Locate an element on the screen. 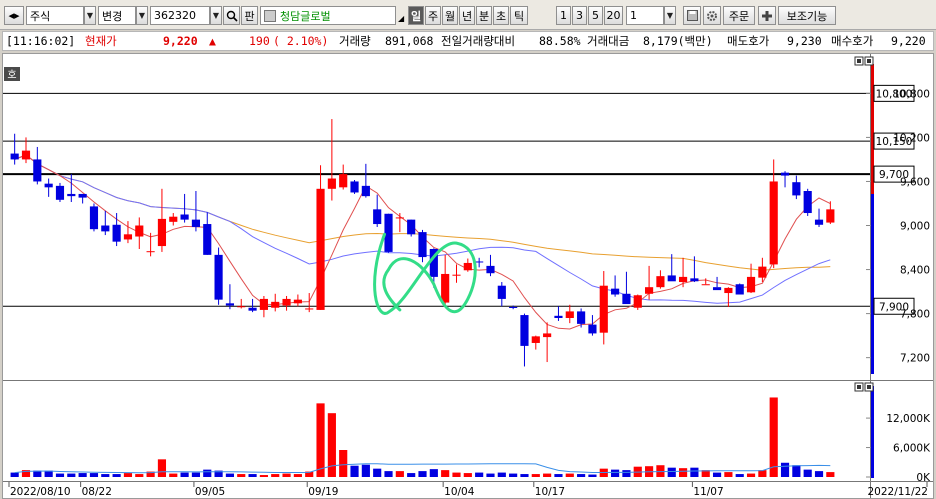 The height and width of the screenshot is (499, 936). volume-label: 거래량 is located at coordinates (355, 41).